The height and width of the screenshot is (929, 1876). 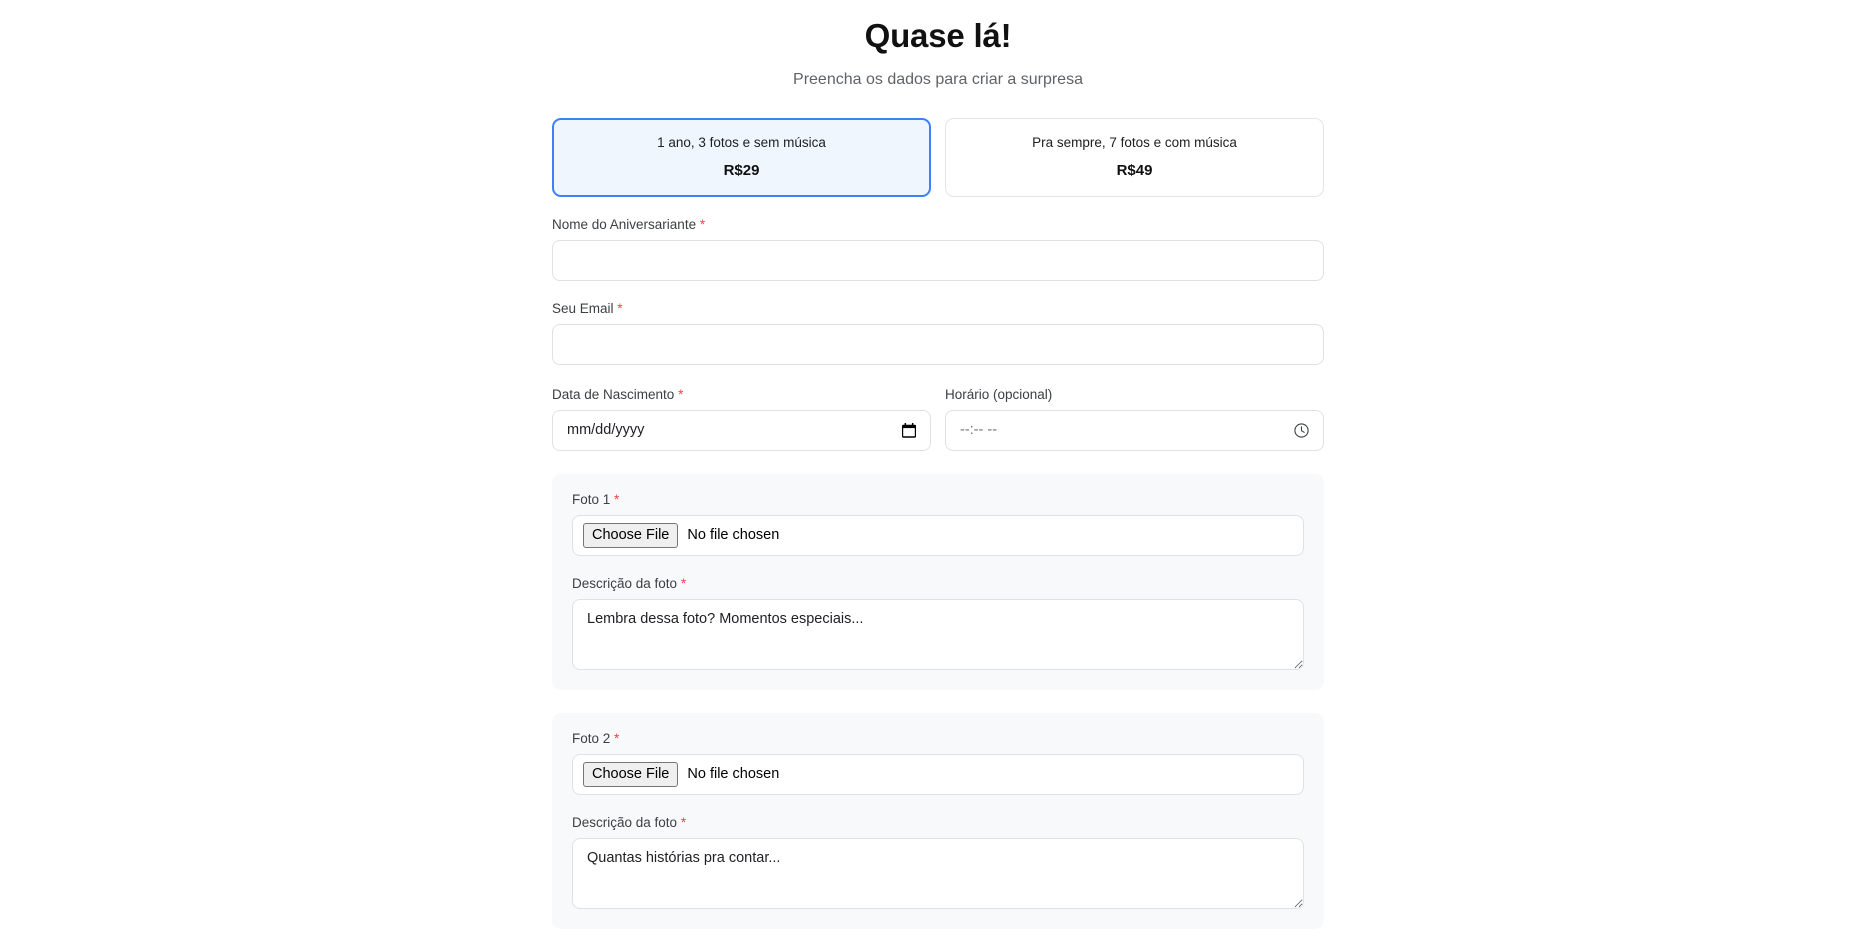 I want to click on field-email: Seu Email *, so click(x=938, y=333).